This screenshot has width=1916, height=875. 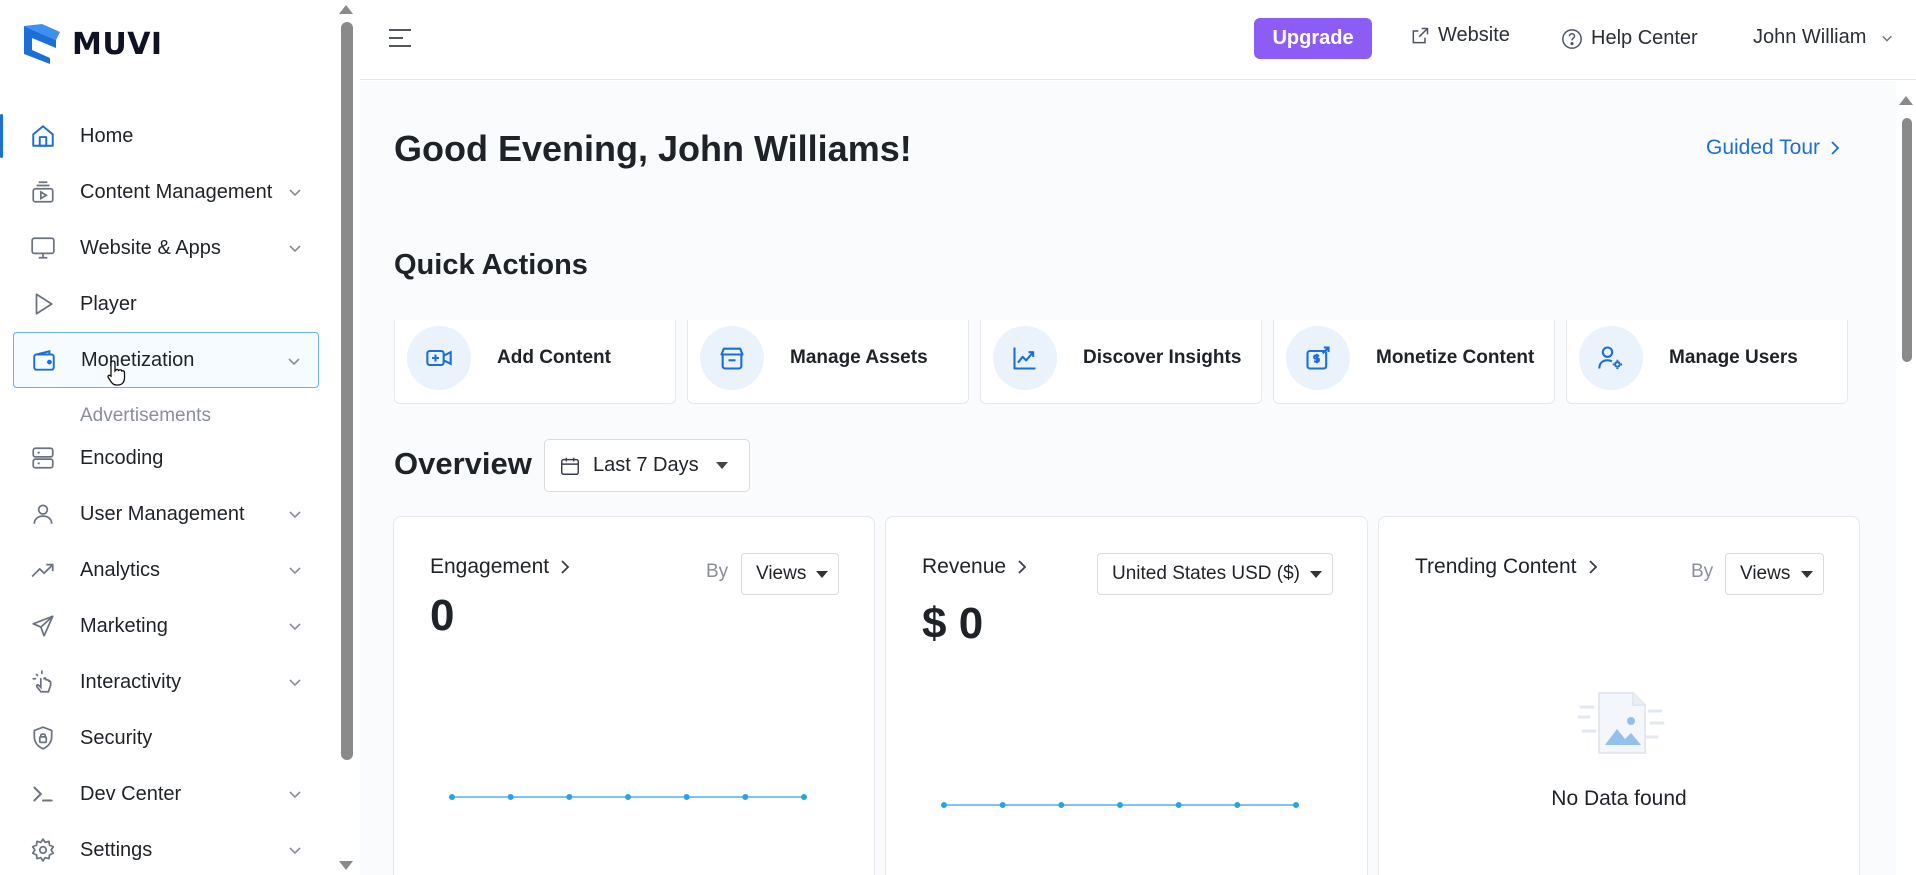 I want to click on chevron-right-icon, so click(x=1592, y=567).